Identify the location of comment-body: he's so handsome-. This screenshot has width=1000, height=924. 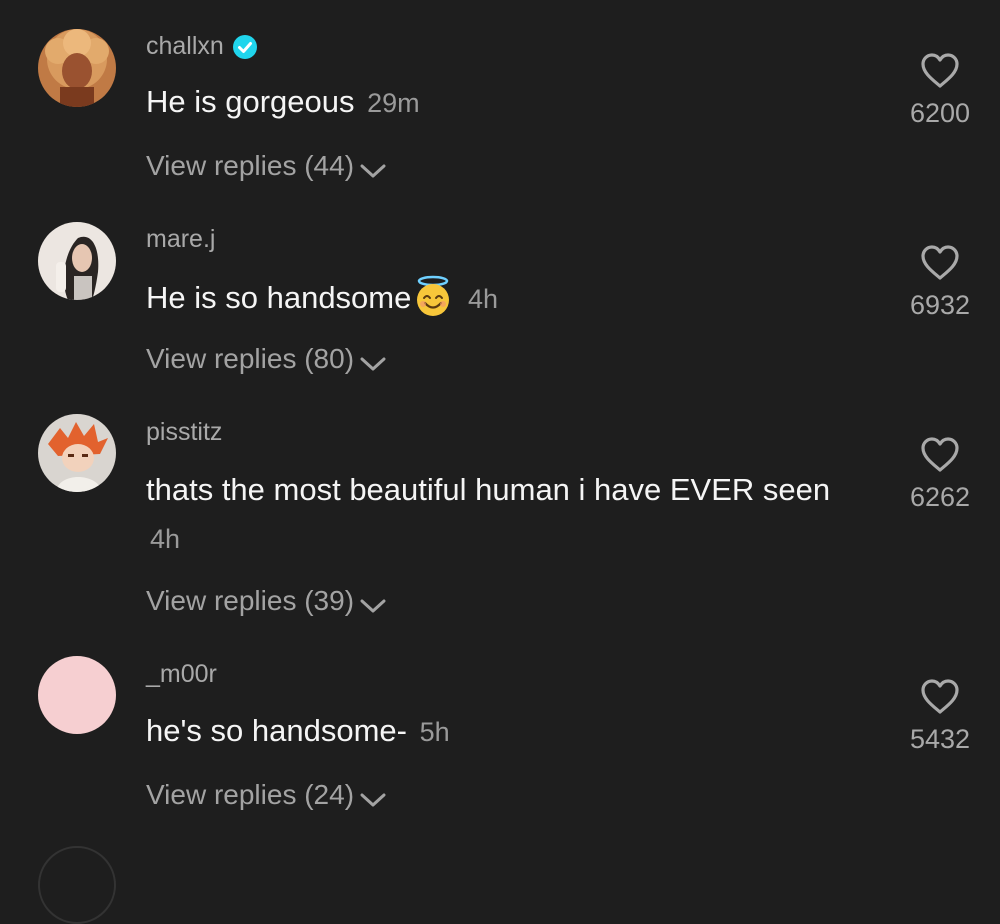
(276, 730).